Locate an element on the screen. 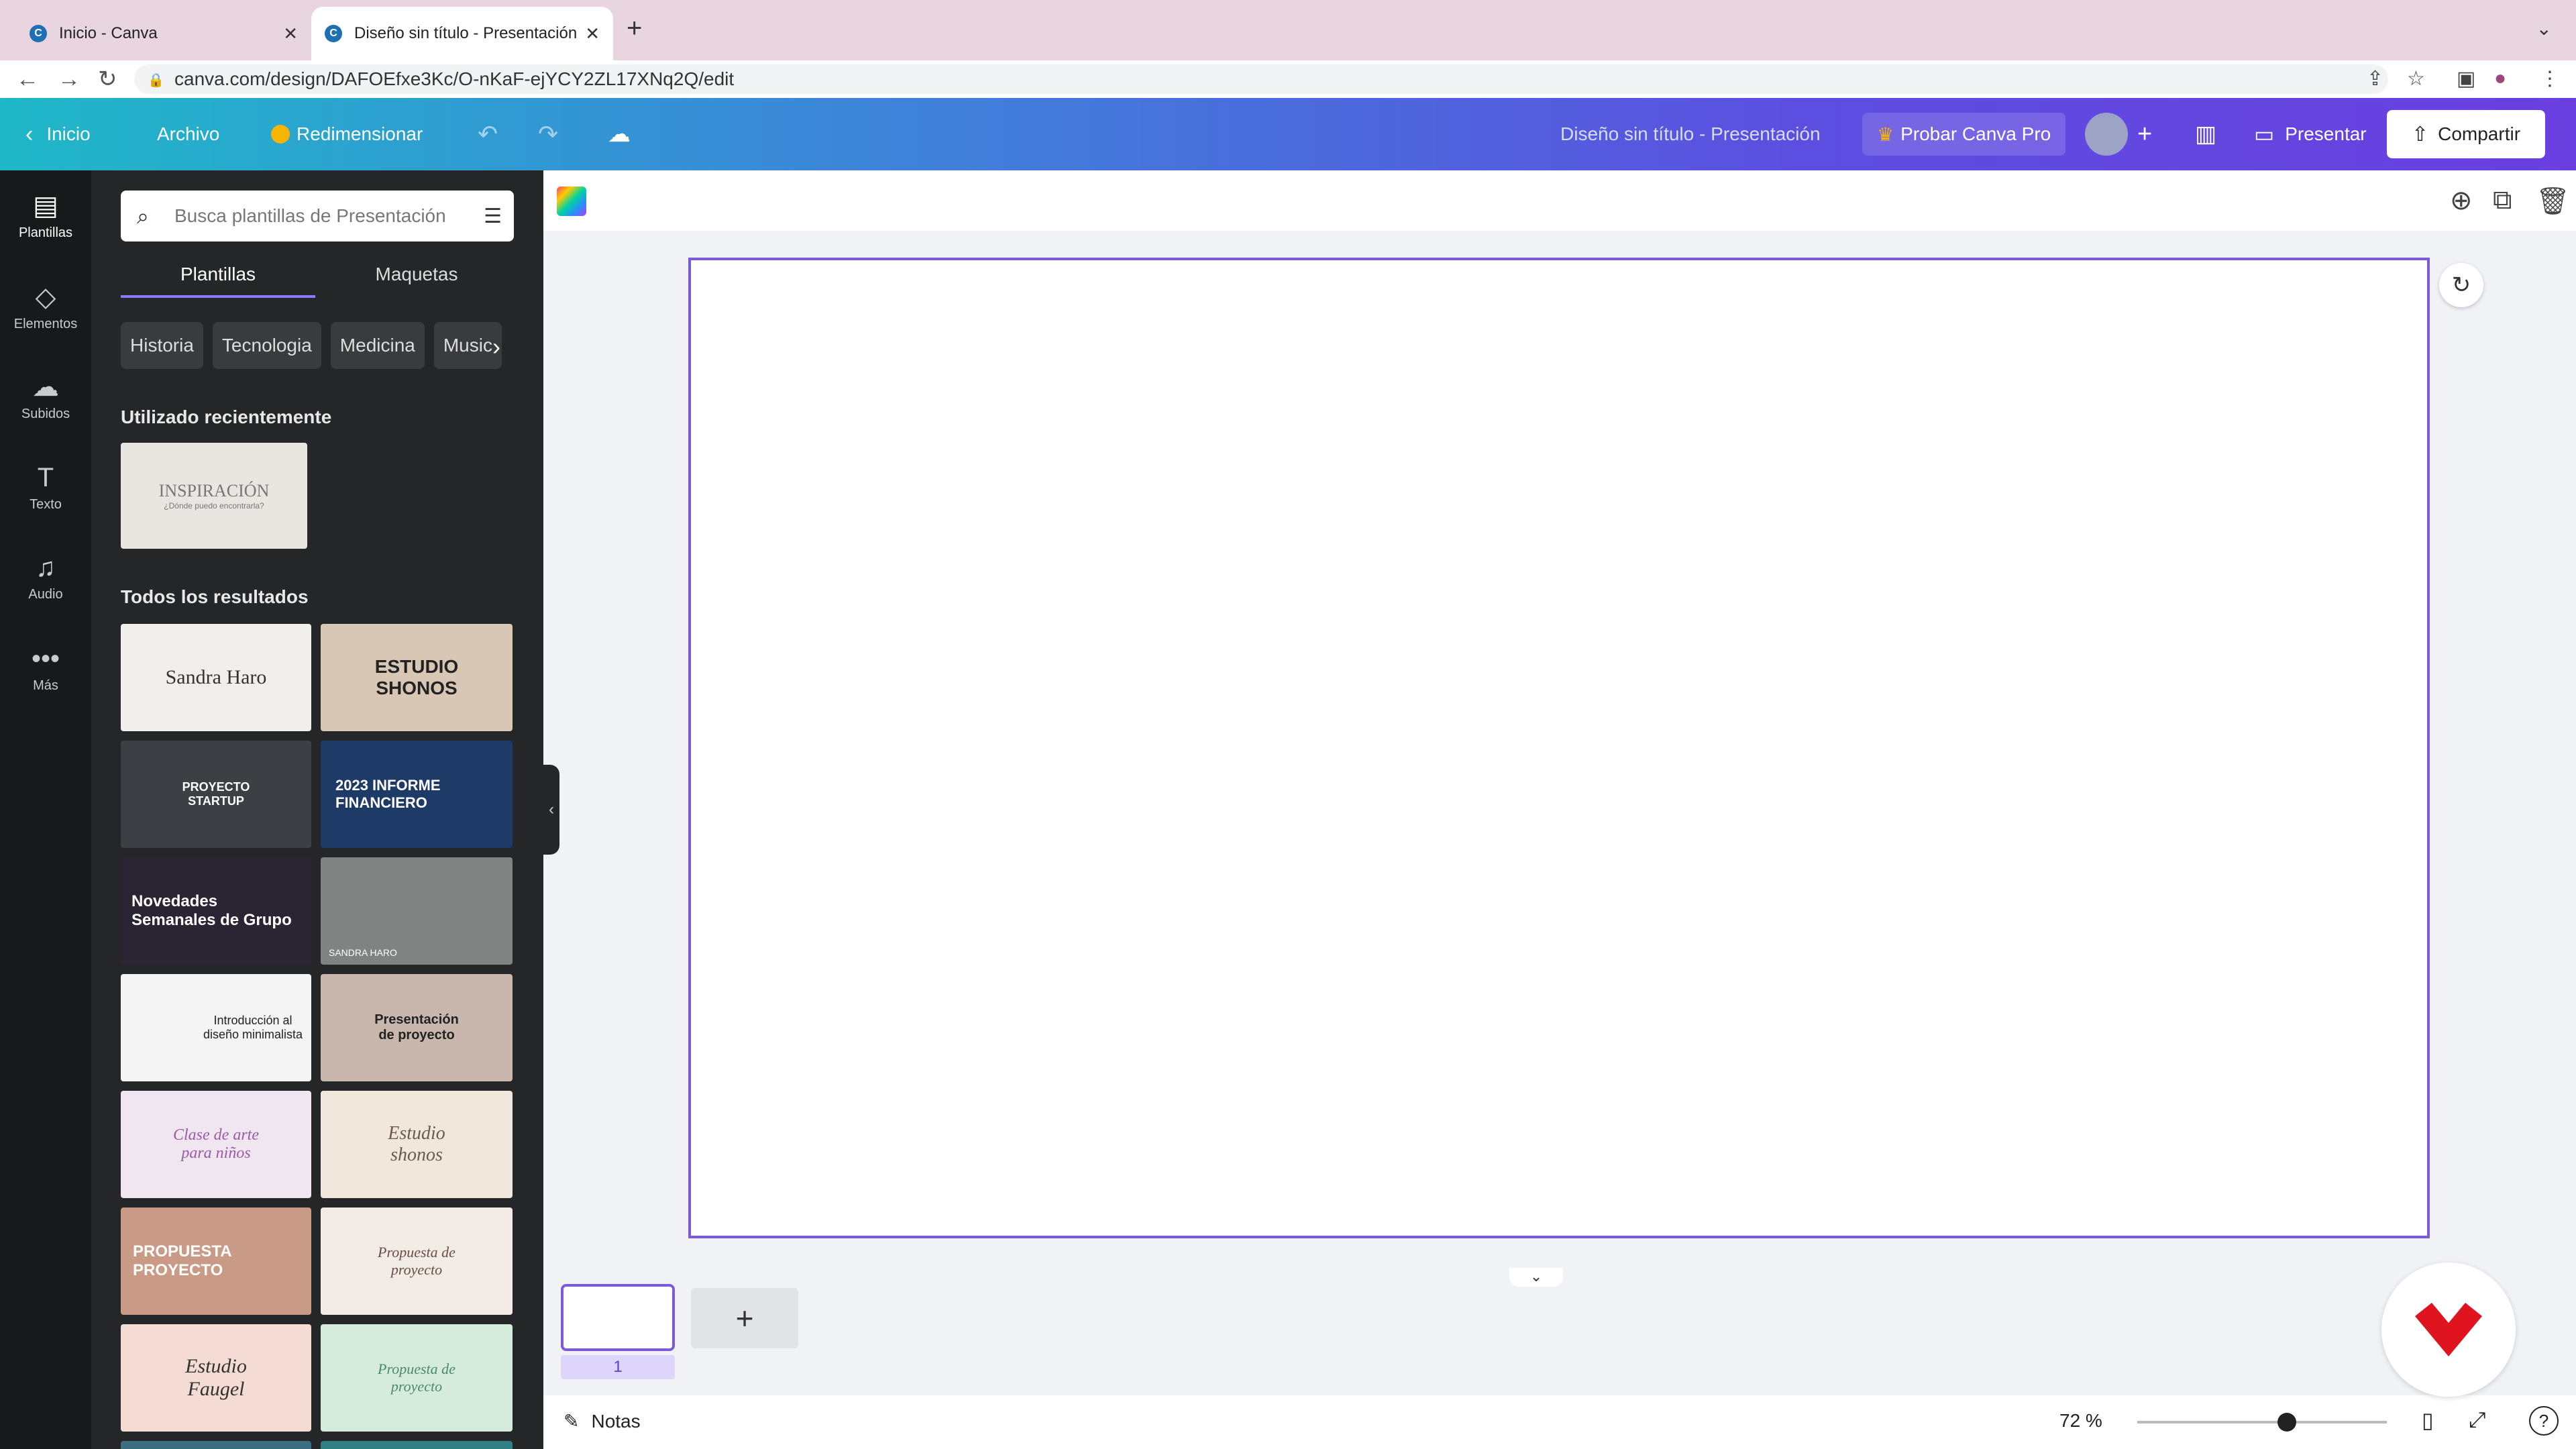 The height and width of the screenshot is (1449, 2576). recent-heading: Utilizado recientemente is located at coordinates (226, 417).